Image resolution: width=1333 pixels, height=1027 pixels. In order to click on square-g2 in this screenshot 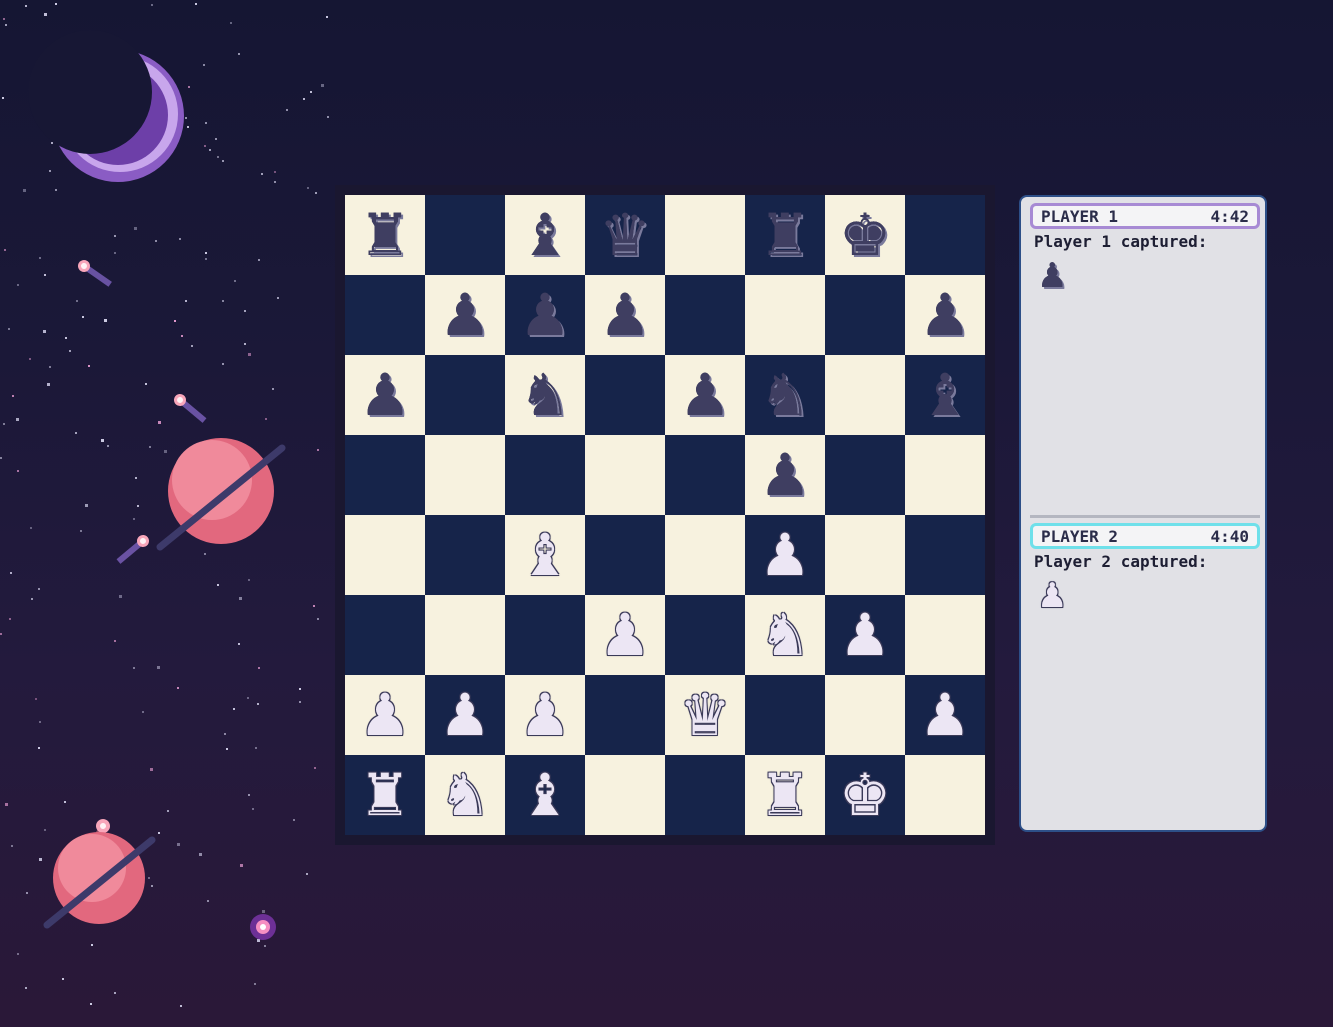, I will do `click(865, 715)`.